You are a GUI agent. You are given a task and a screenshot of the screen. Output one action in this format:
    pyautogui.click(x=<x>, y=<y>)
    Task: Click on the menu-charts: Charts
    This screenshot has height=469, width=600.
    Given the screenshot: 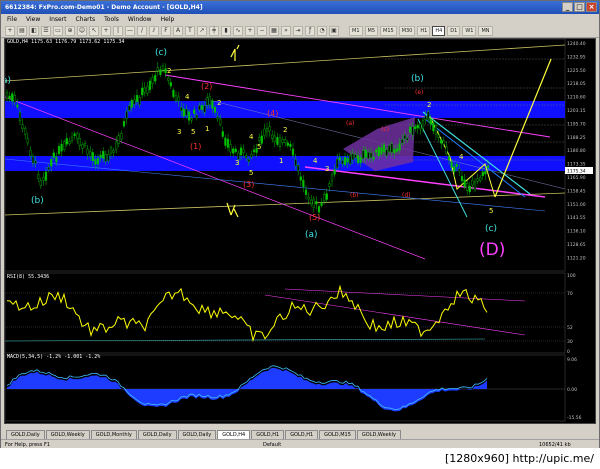 What is the action you would take?
    pyautogui.click(x=86, y=19)
    